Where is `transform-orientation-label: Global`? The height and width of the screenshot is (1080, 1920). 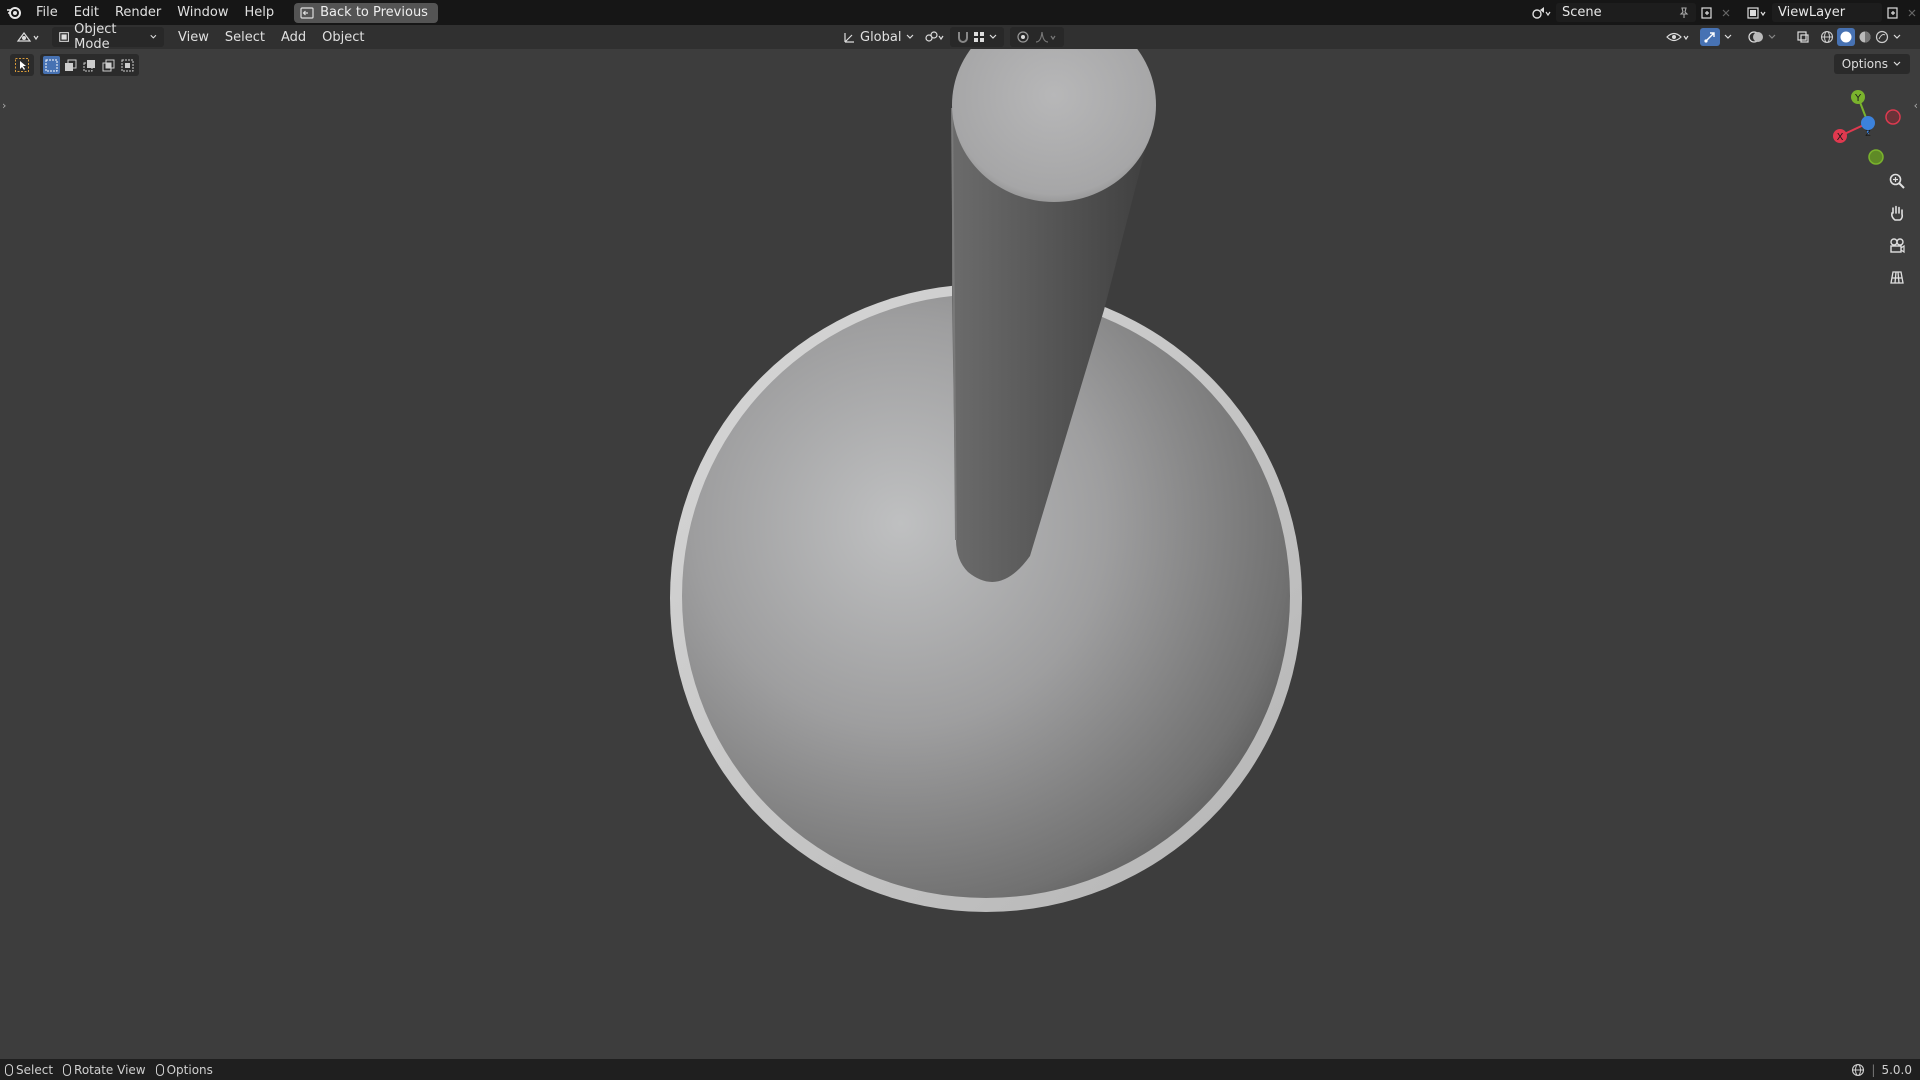 transform-orientation-label: Global is located at coordinates (881, 37).